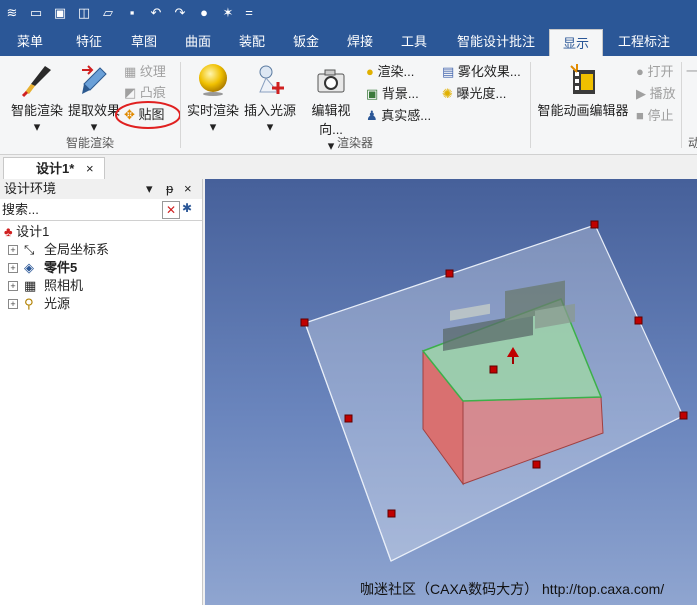 The image size is (697, 605). Describe the element at coordinates (30, 188) in the screenshot. I see `panel-title: 设计环境` at that location.